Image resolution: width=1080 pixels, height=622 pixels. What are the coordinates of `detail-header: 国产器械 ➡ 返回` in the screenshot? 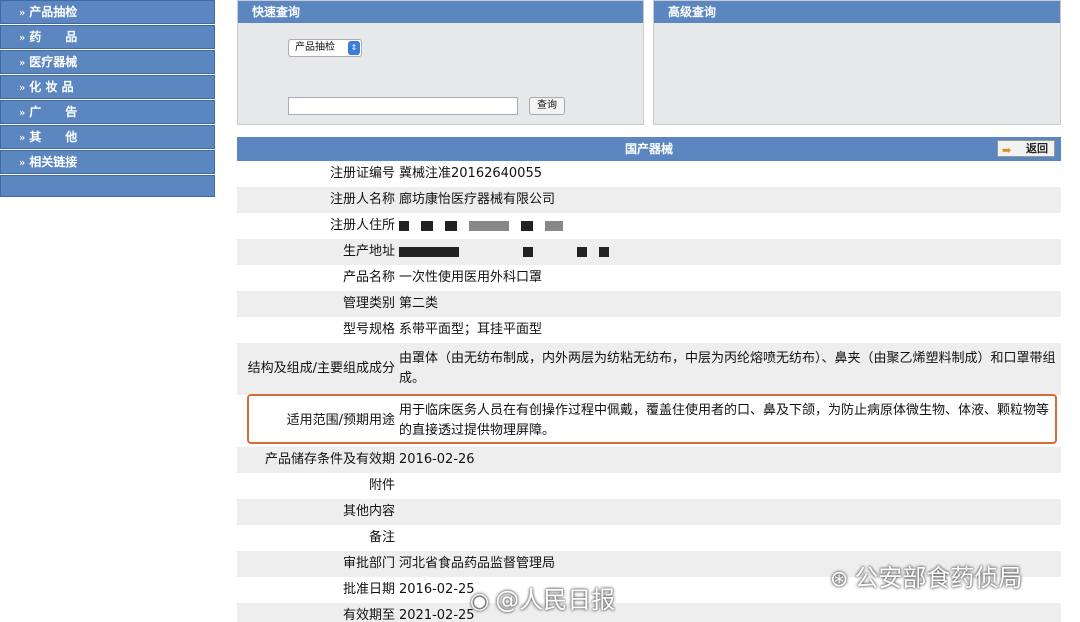 It's located at (649, 149).